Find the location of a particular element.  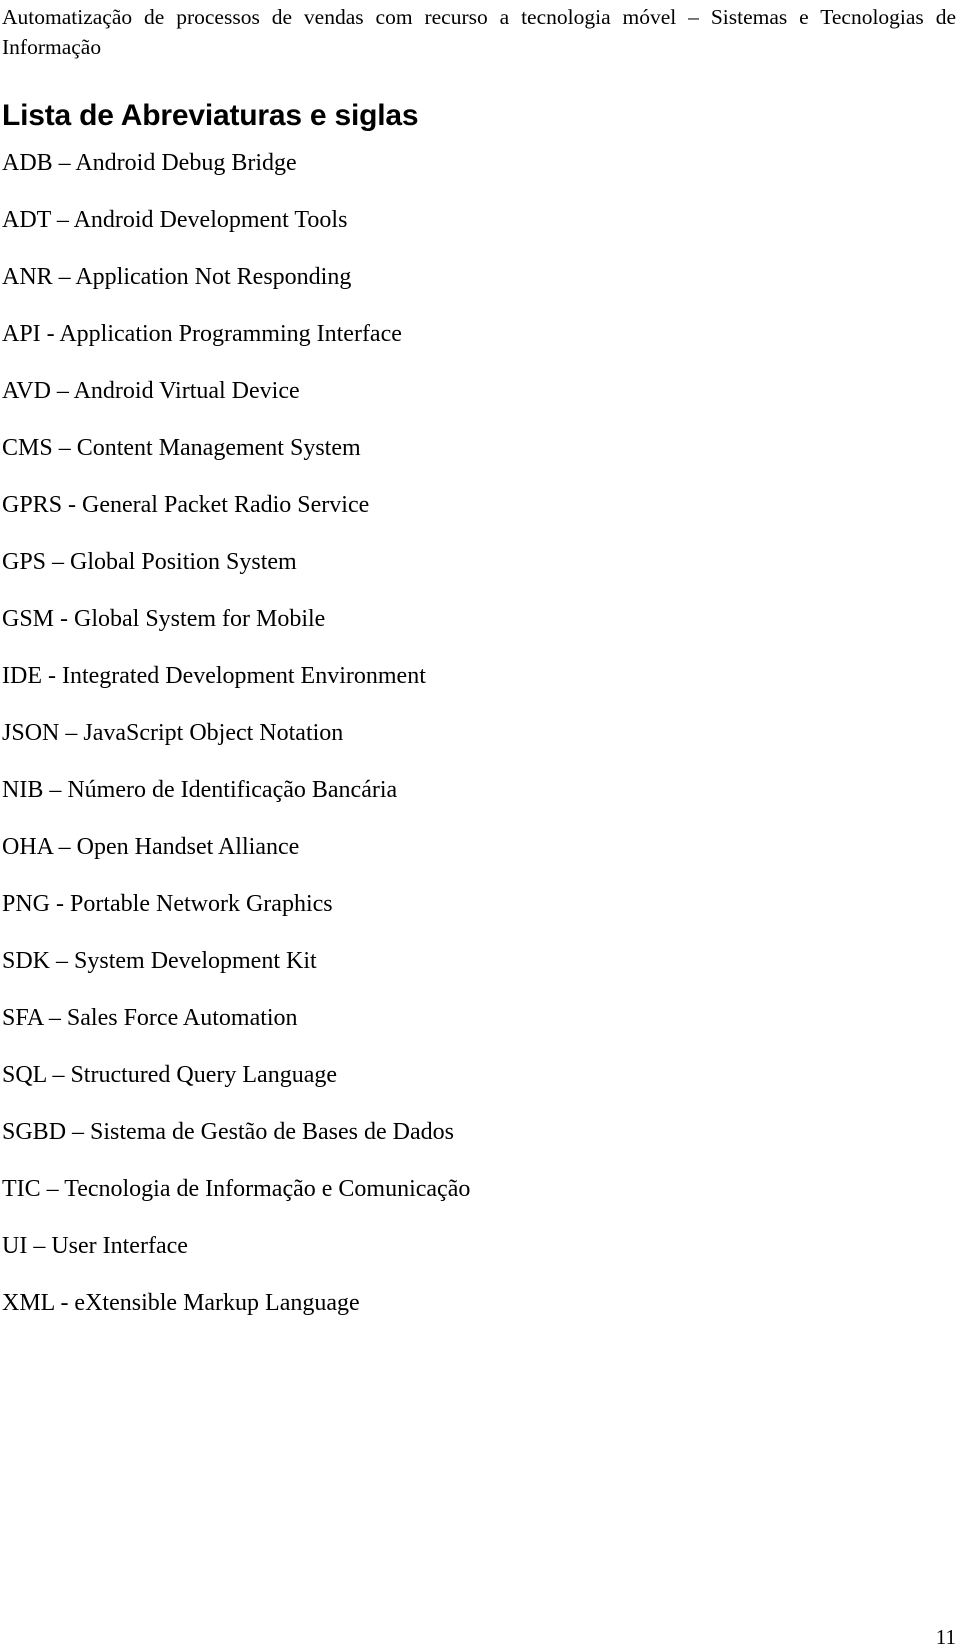

list-item: OHA – Open Handset Alliance is located at coordinates (472, 860).